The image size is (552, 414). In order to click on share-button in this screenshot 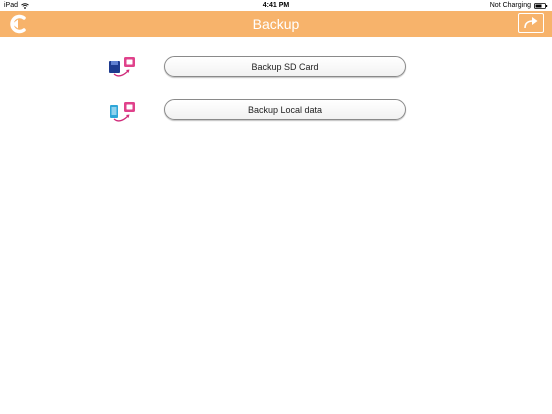, I will do `click(531, 23)`.